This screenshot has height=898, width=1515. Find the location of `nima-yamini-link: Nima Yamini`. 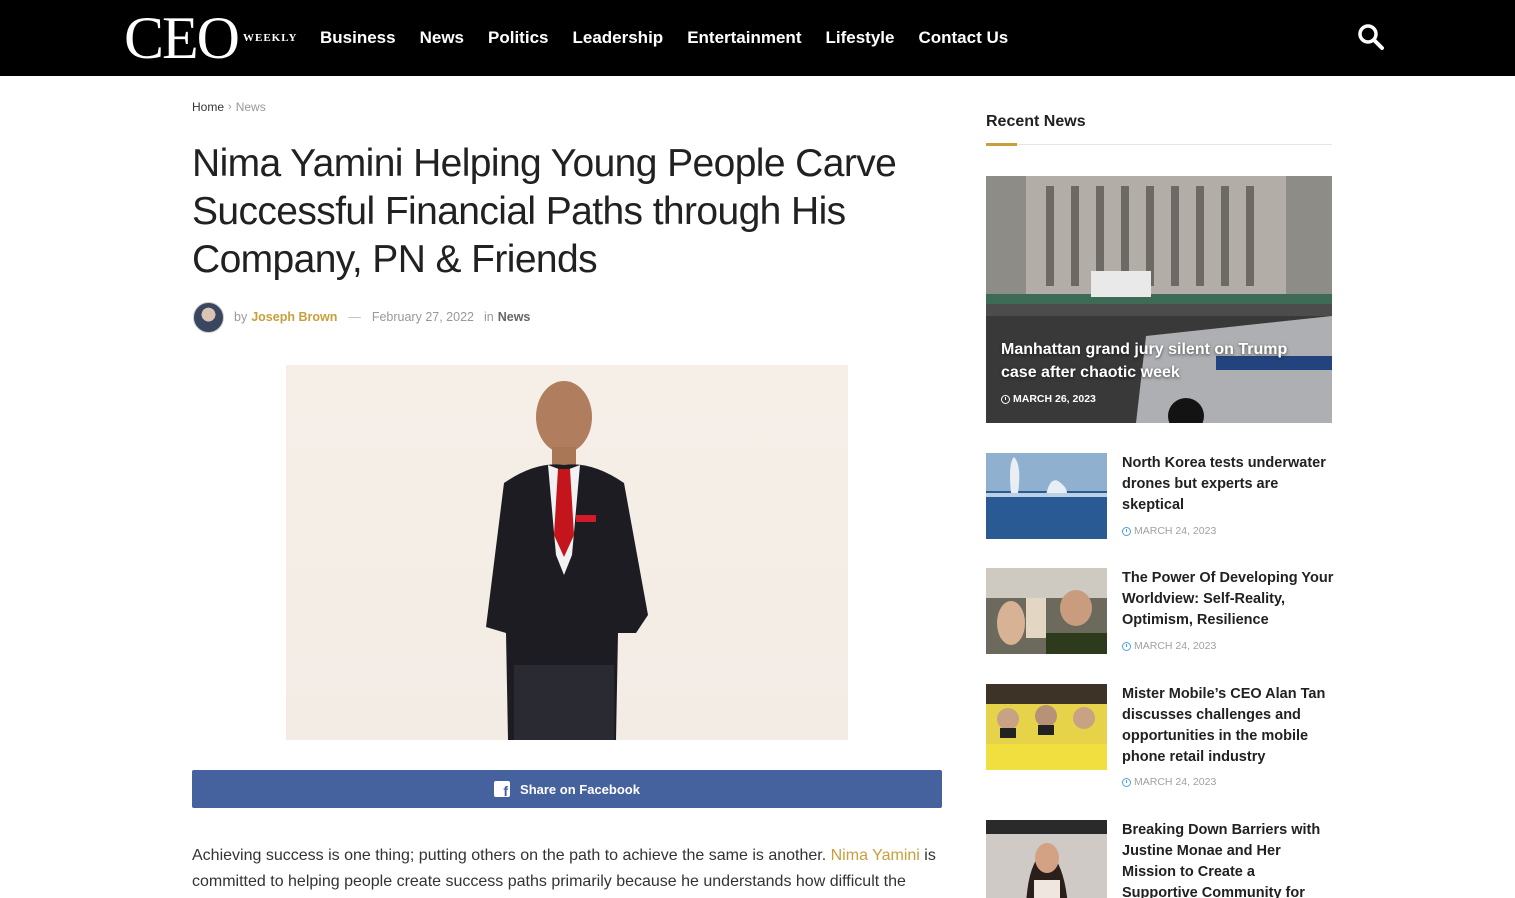

nima-yamini-link: Nima Yamini is located at coordinates (875, 855).